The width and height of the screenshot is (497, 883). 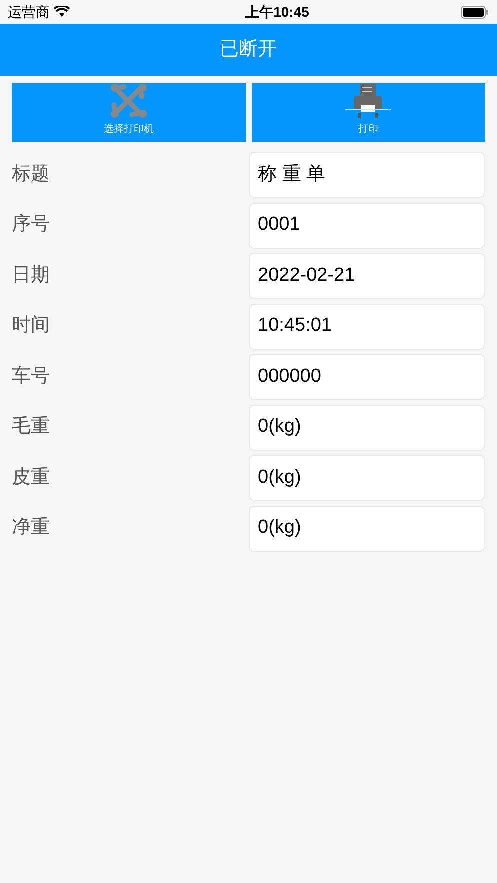 I want to click on field-label: 车号, so click(x=31, y=376).